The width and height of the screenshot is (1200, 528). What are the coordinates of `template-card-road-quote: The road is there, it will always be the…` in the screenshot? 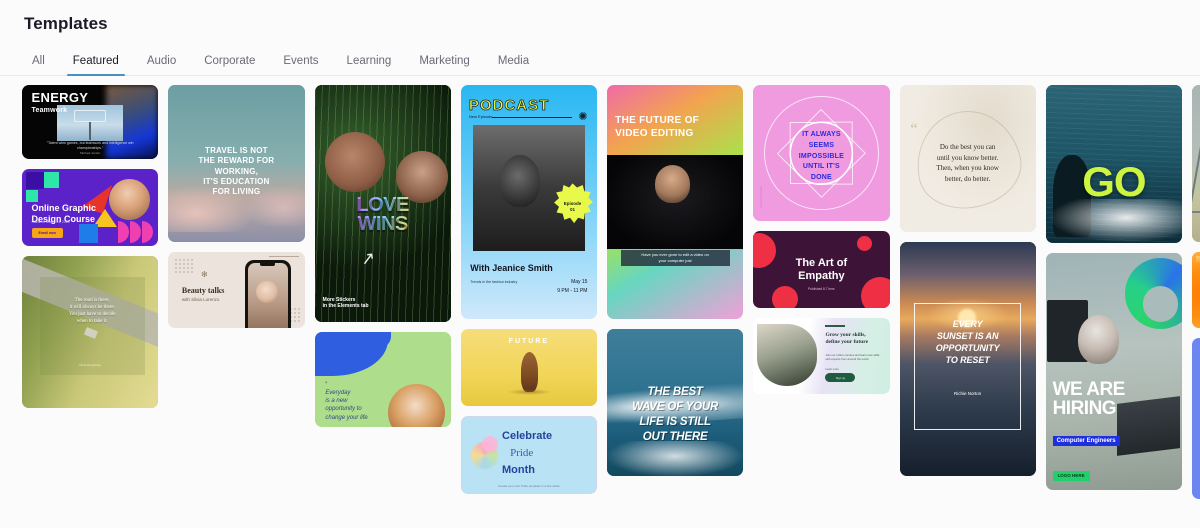 It's located at (90, 332).